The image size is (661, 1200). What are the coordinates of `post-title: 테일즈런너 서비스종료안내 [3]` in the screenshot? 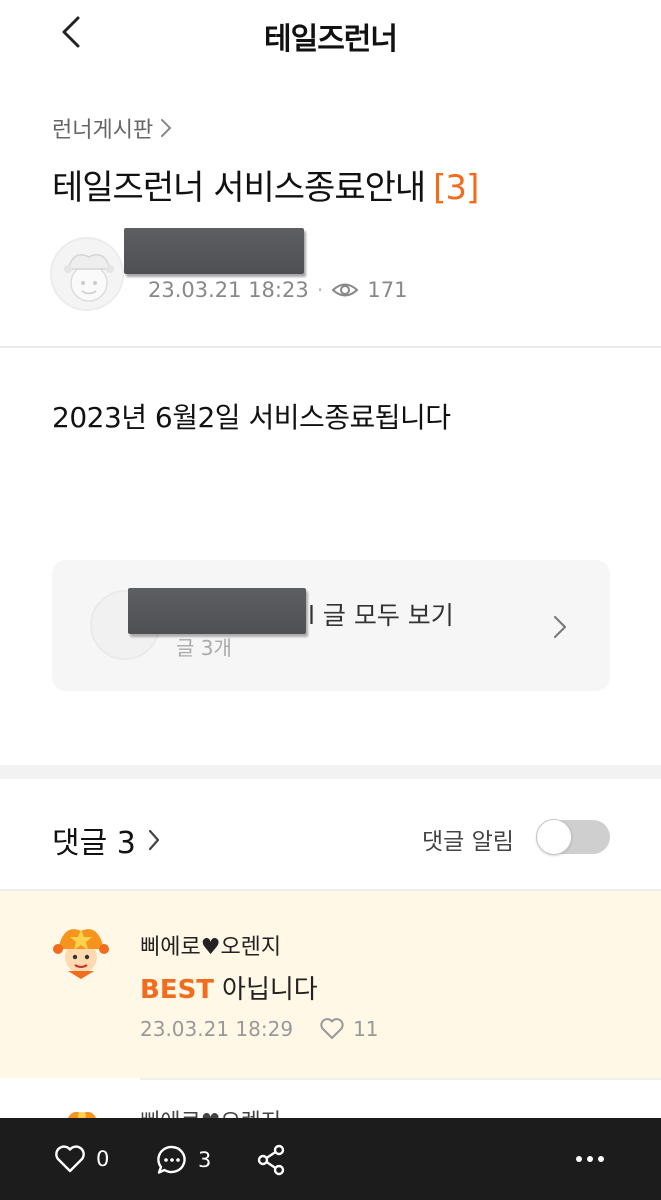 It's located at (265, 184).